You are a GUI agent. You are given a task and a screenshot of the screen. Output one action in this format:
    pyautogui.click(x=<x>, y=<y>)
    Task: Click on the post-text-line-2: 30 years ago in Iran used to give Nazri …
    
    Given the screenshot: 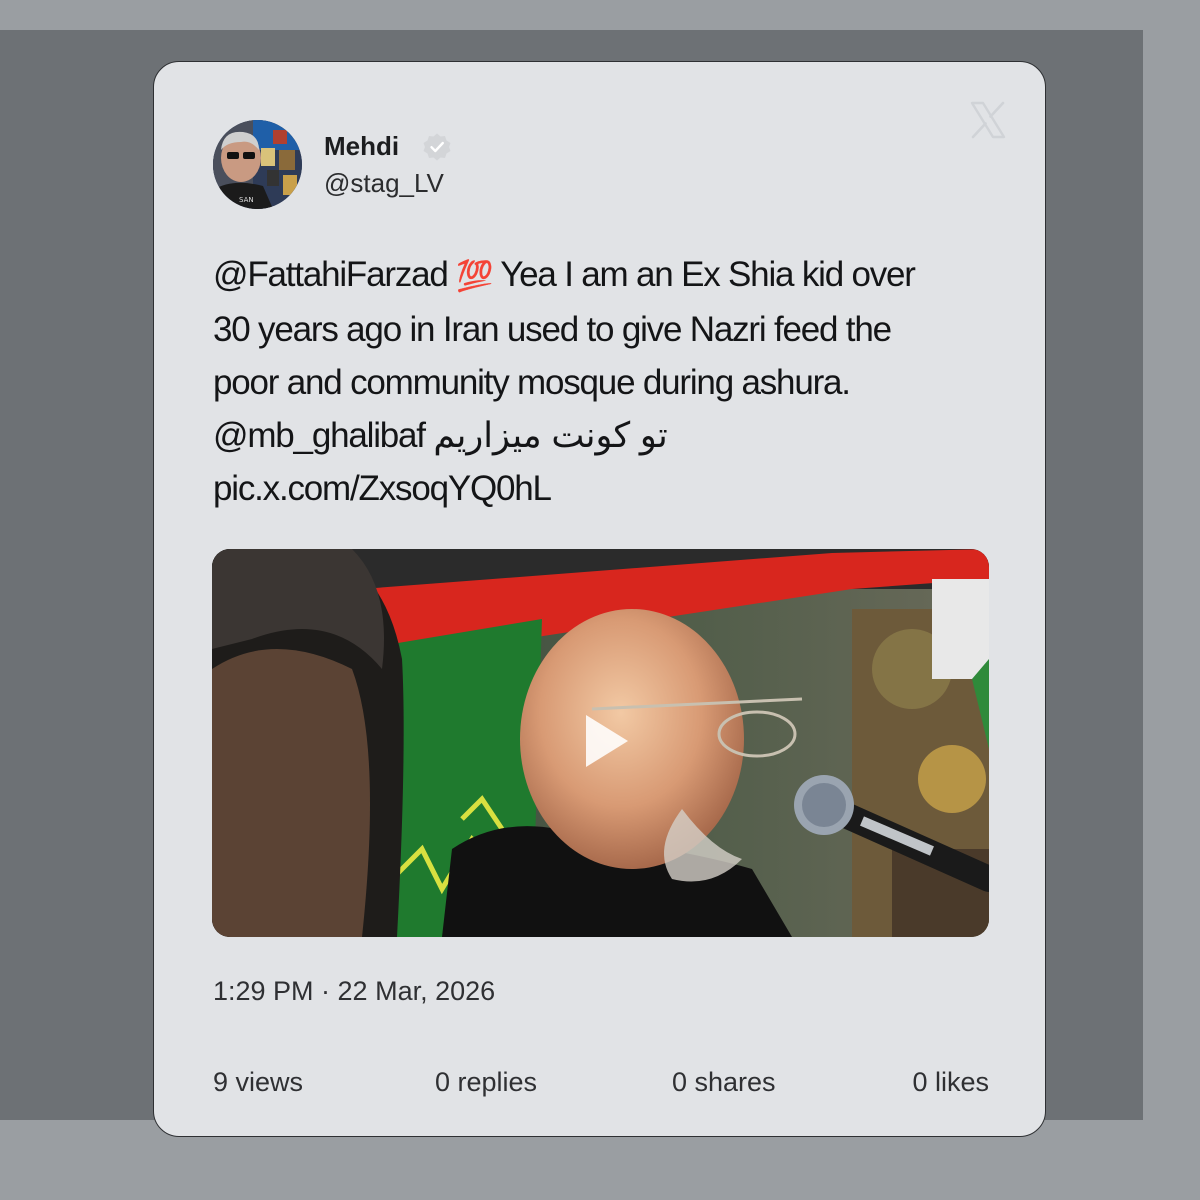 What is the action you would take?
    pyautogui.click(x=552, y=329)
    